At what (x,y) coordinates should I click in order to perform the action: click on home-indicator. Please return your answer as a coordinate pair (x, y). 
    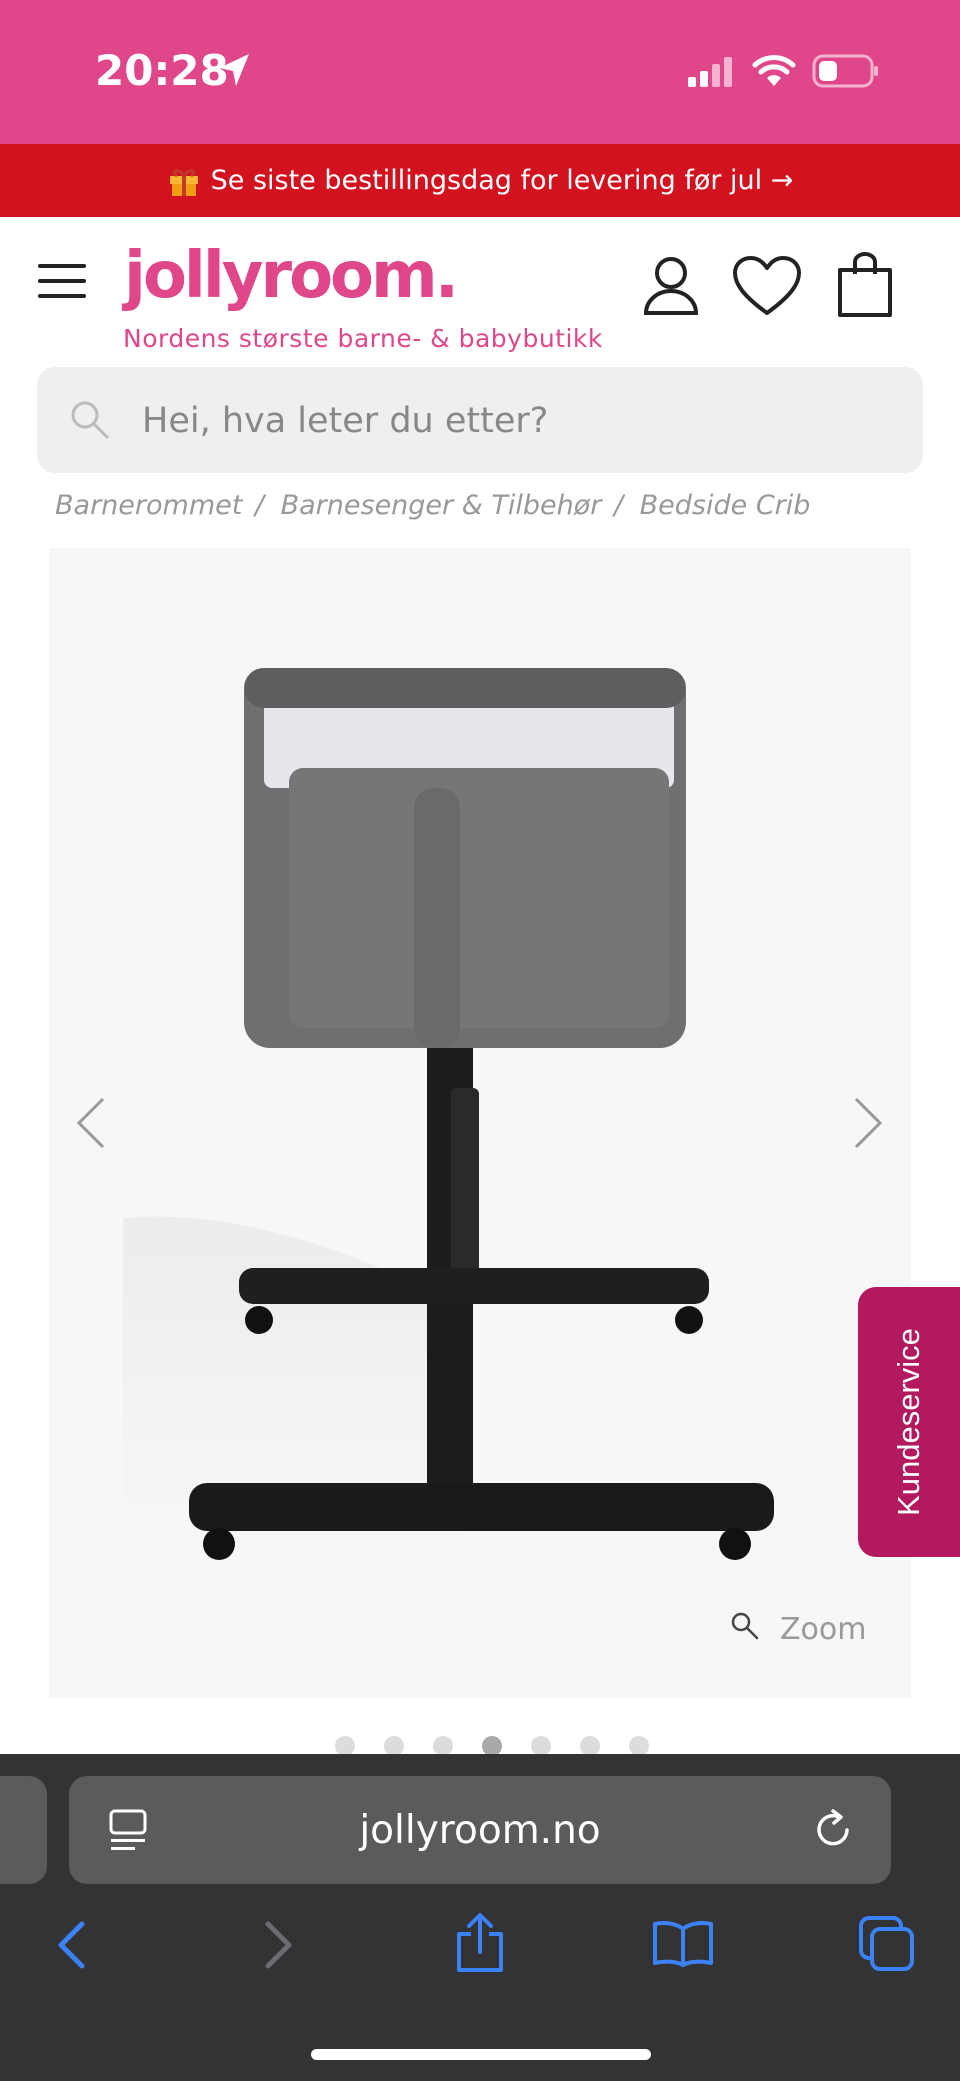
    Looking at the image, I should click on (481, 2054).